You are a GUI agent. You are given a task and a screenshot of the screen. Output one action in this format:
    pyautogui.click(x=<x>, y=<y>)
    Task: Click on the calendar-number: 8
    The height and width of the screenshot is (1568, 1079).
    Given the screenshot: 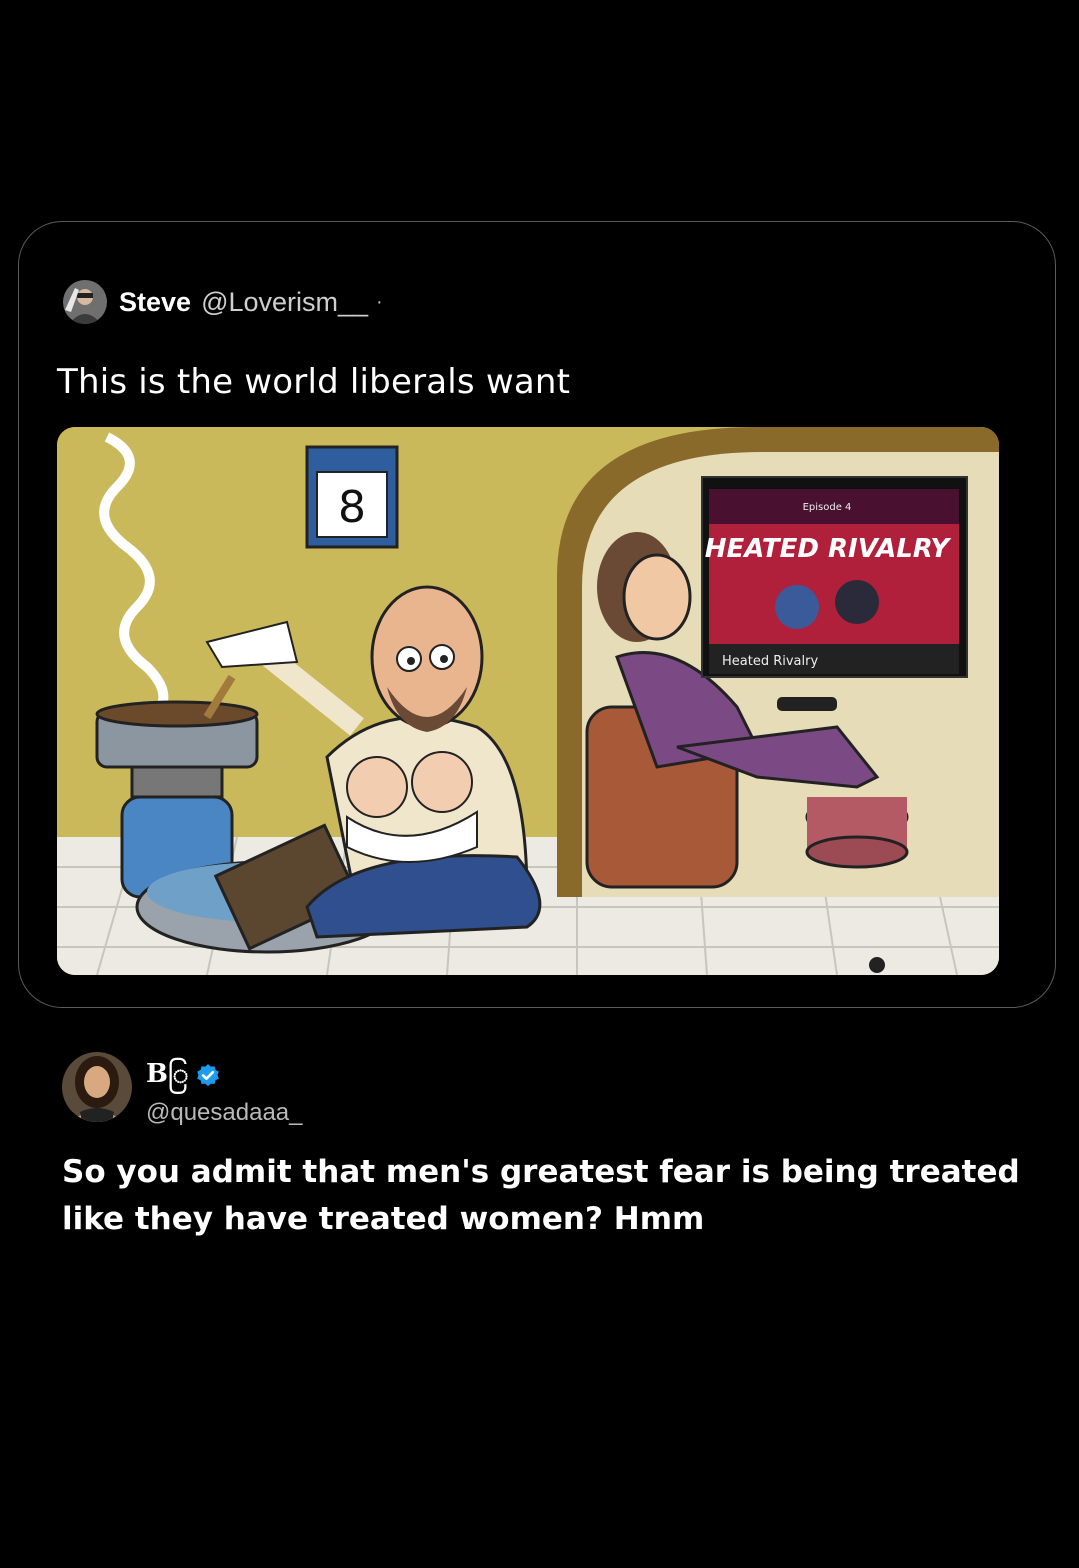 What is the action you would take?
    pyautogui.click(x=352, y=507)
    